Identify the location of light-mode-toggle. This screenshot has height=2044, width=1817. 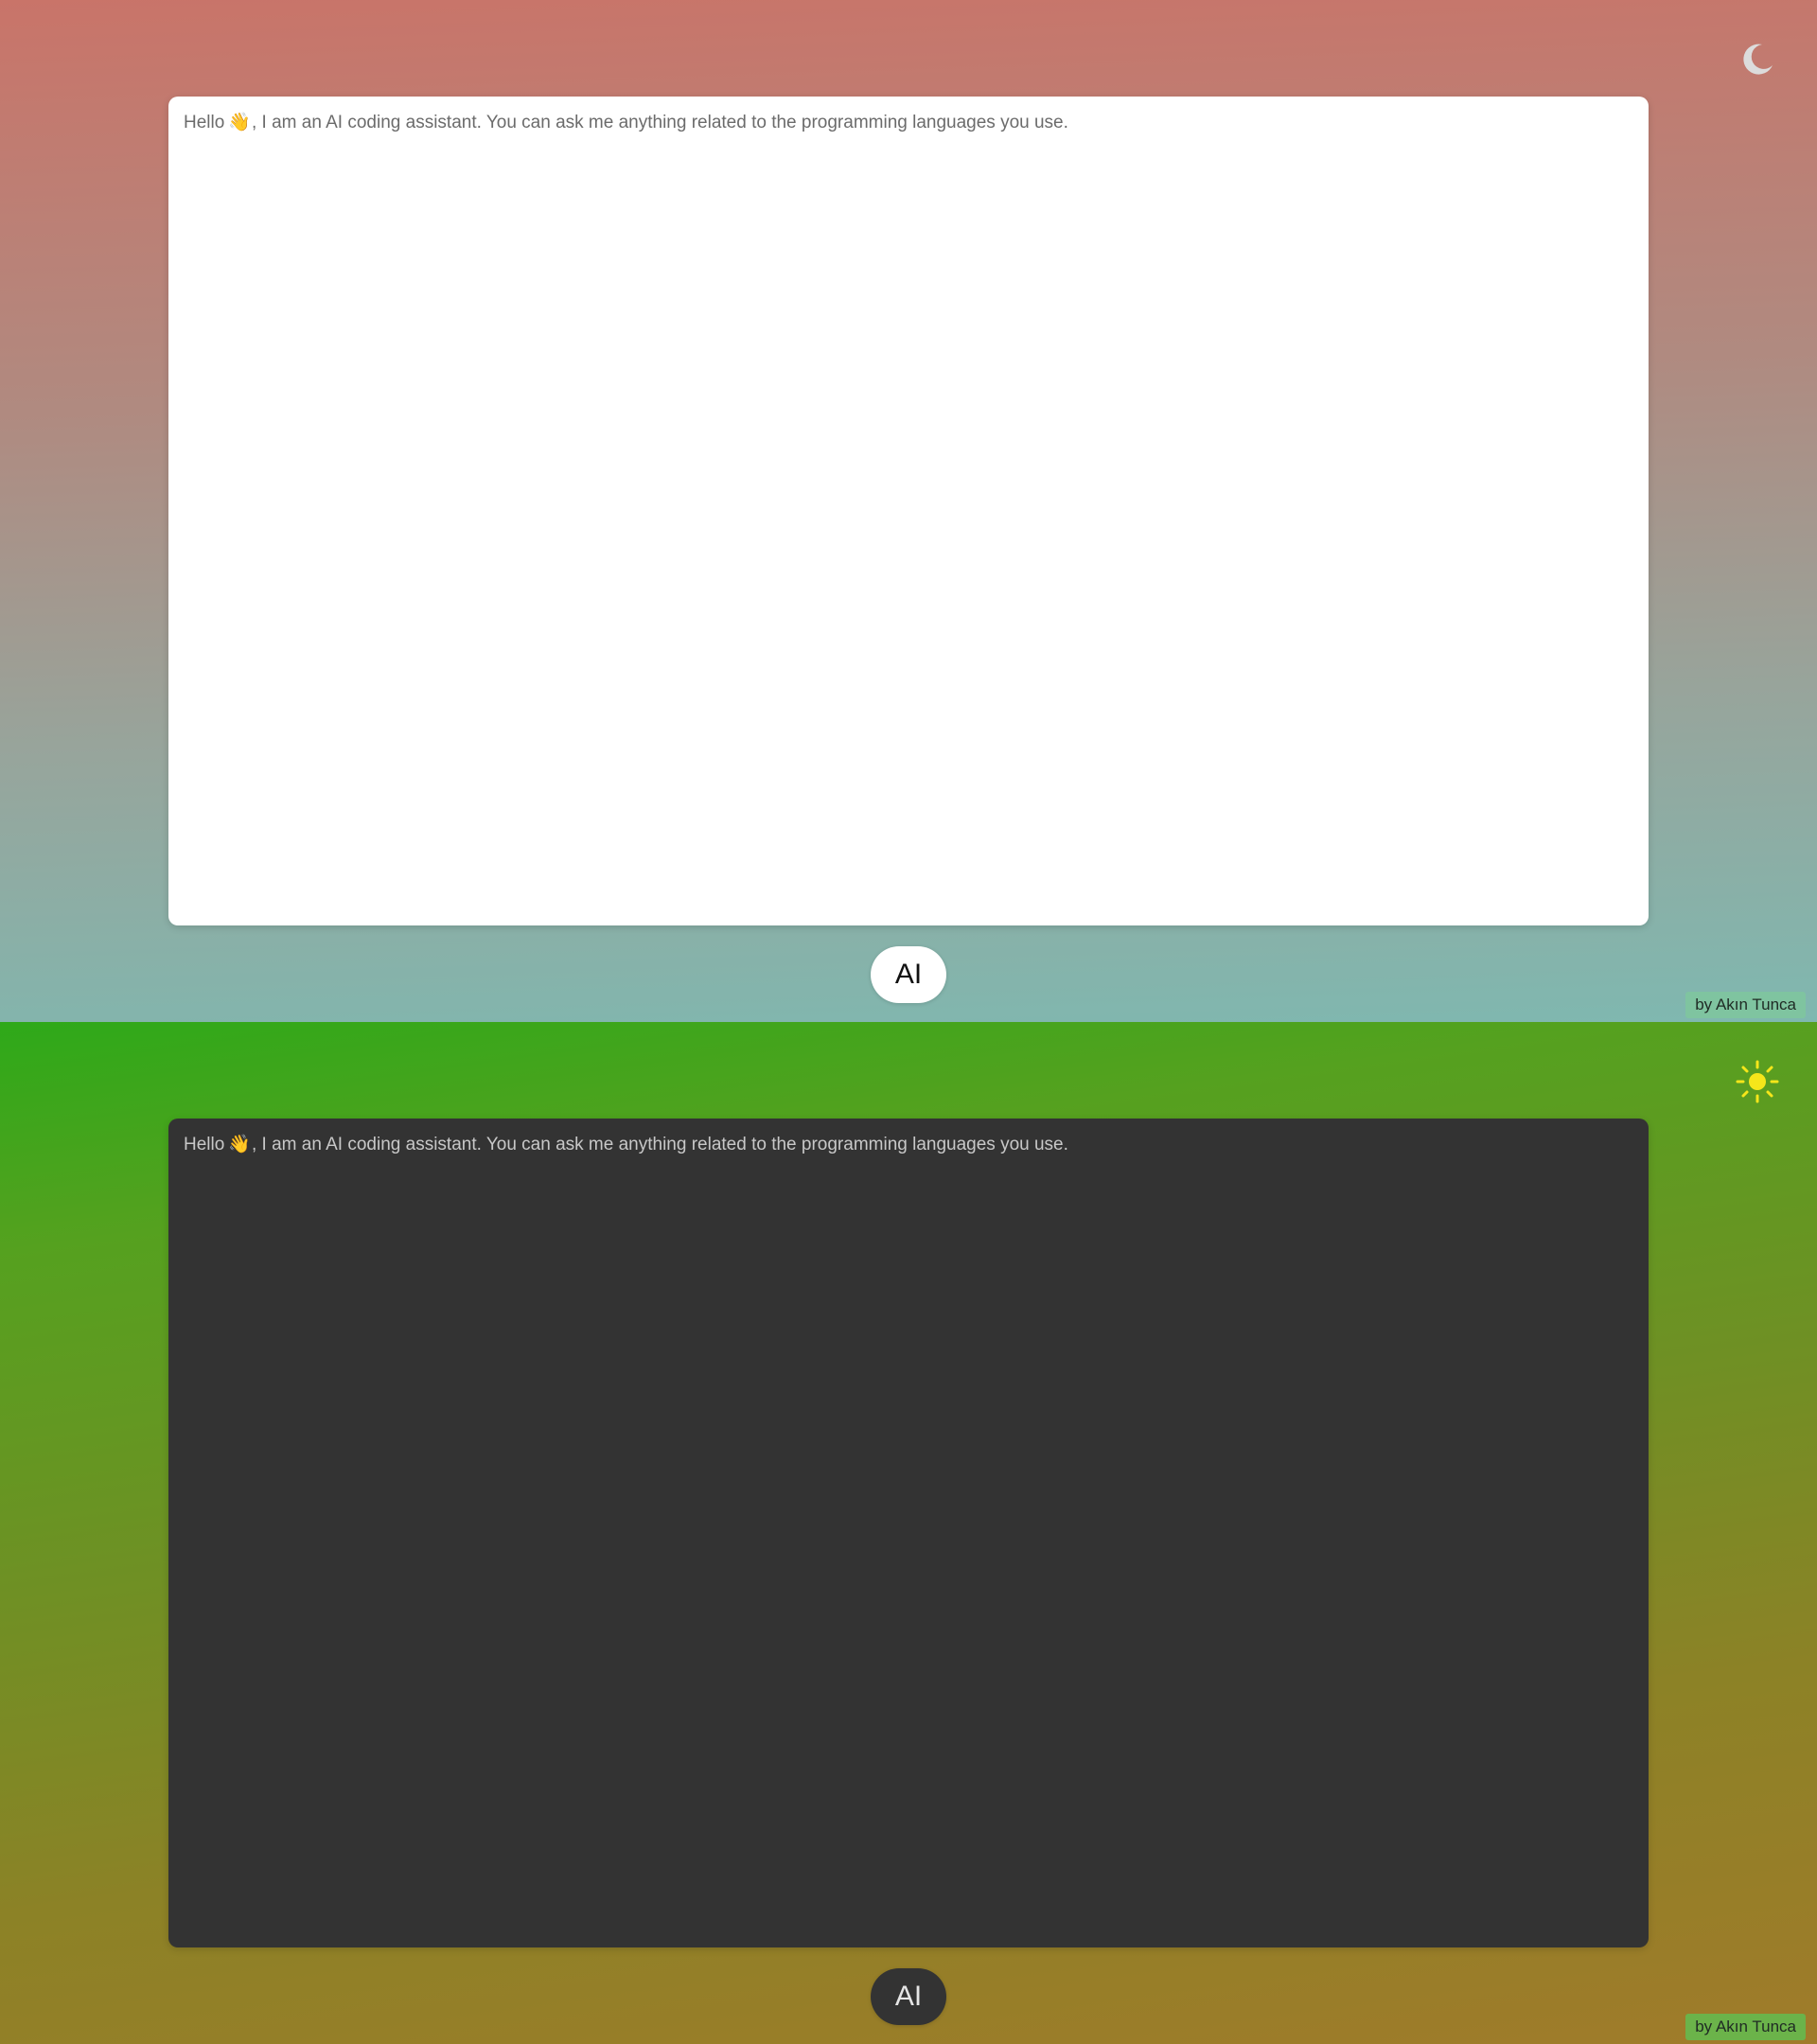
(1757, 1081).